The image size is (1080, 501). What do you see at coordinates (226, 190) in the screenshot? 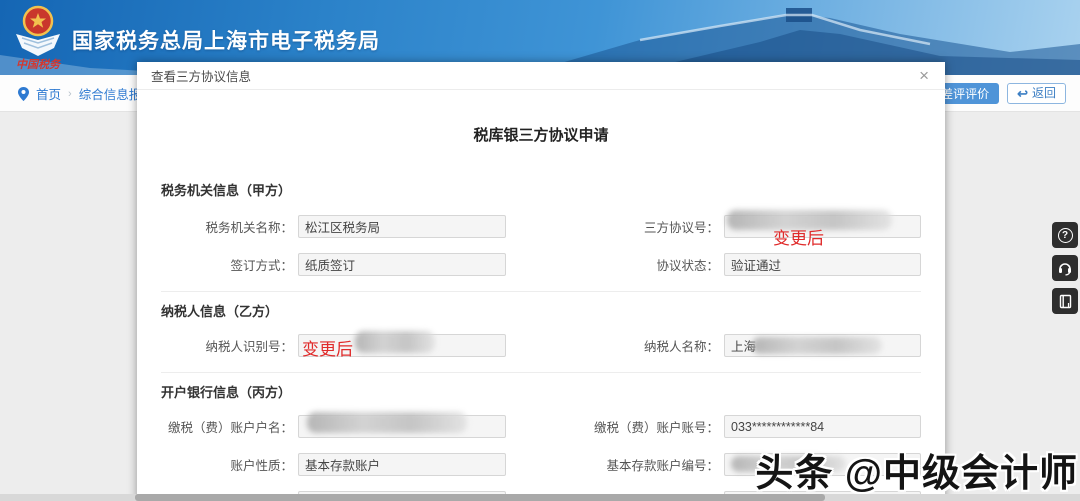
I see `section-heading-party-a: 税务机关信息（甲方）` at bounding box center [226, 190].